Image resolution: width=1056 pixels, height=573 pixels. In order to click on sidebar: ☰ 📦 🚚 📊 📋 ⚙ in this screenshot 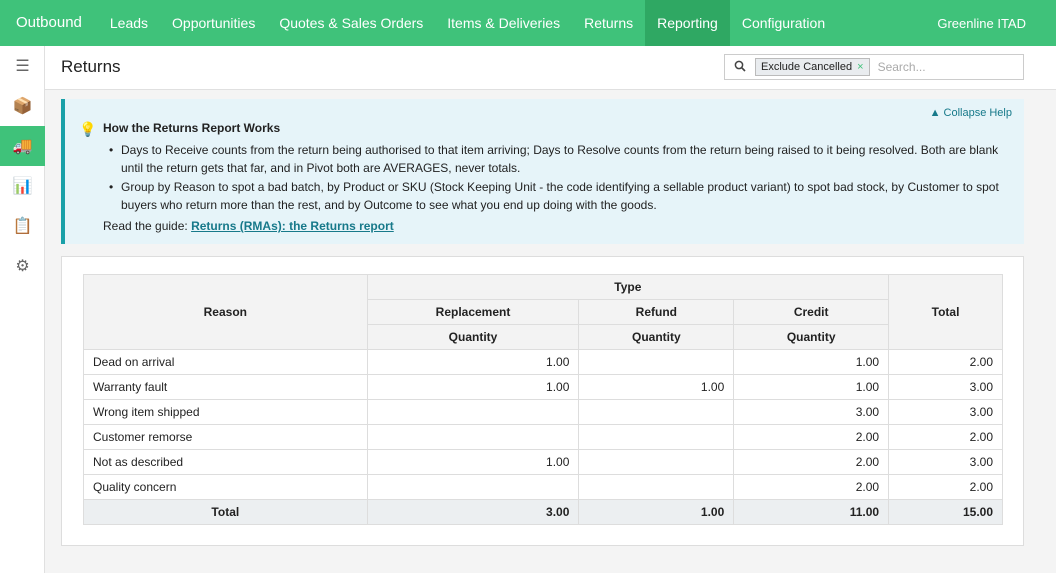, I will do `click(22, 309)`.